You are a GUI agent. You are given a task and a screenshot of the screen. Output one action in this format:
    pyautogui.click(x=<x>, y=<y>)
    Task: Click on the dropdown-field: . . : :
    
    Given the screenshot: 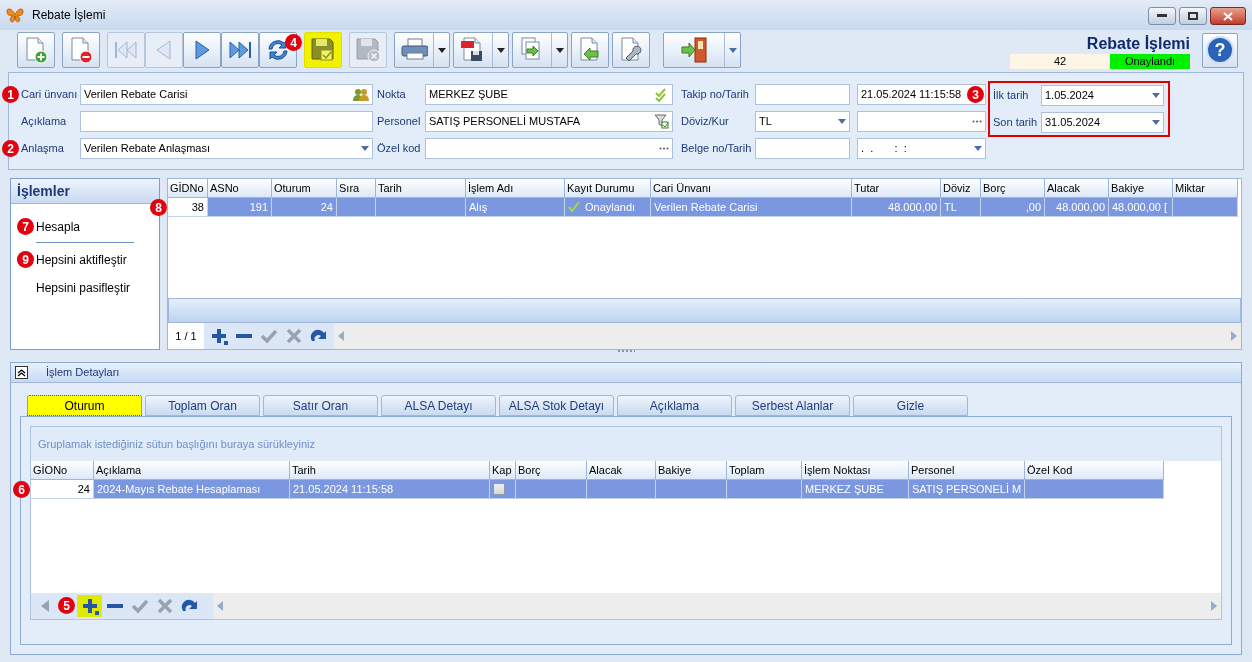 What is the action you would take?
    pyautogui.click(x=921, y=148)
    